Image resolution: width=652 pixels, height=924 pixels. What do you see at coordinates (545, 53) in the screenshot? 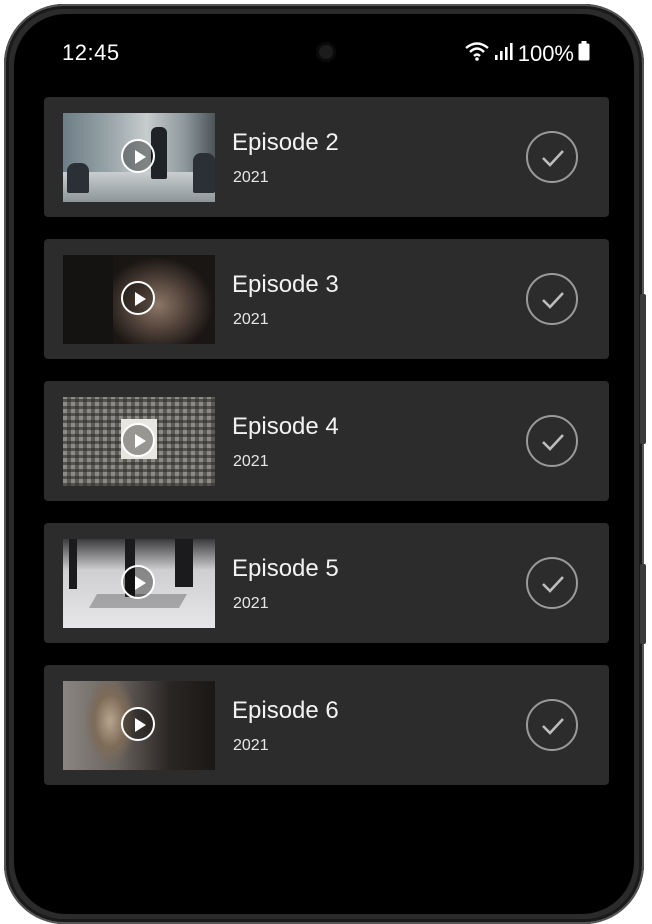
I see `battery-percent: 100%` at bounding box center [545, 53].